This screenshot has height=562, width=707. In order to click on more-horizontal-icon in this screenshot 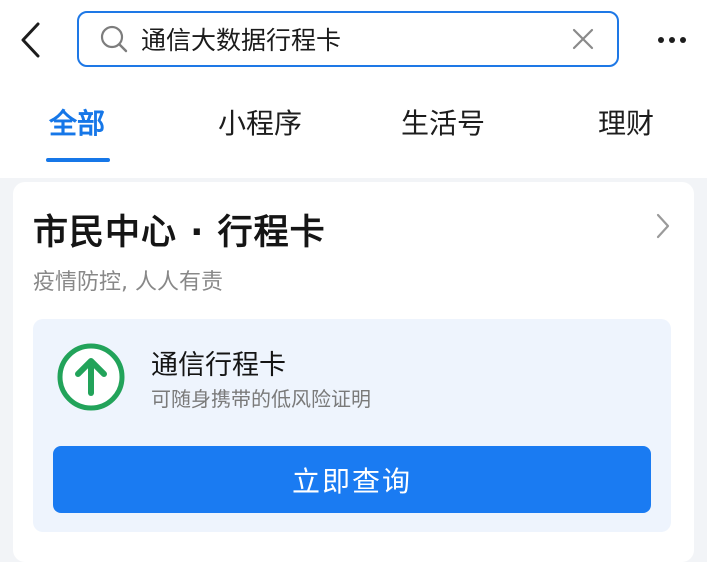, I will do `click(672, 40)`.